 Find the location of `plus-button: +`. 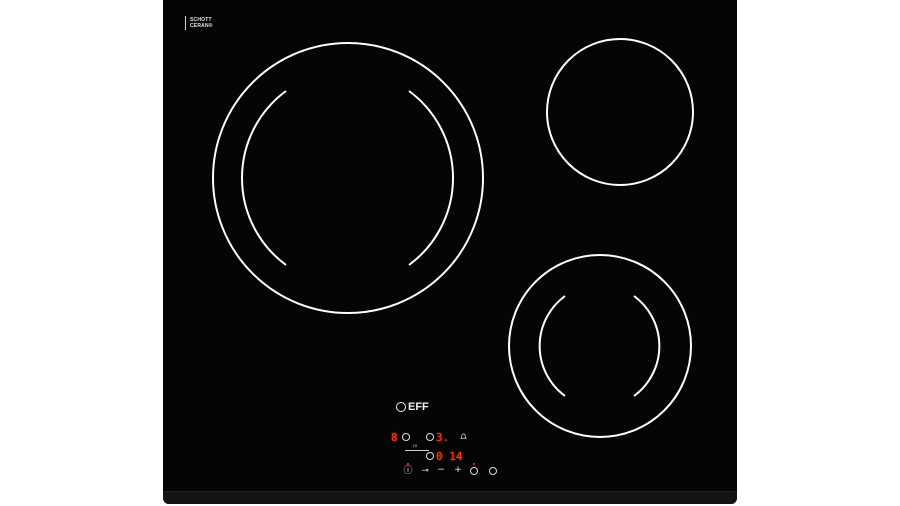

plus-button: + is located at coordinates (458, 470).